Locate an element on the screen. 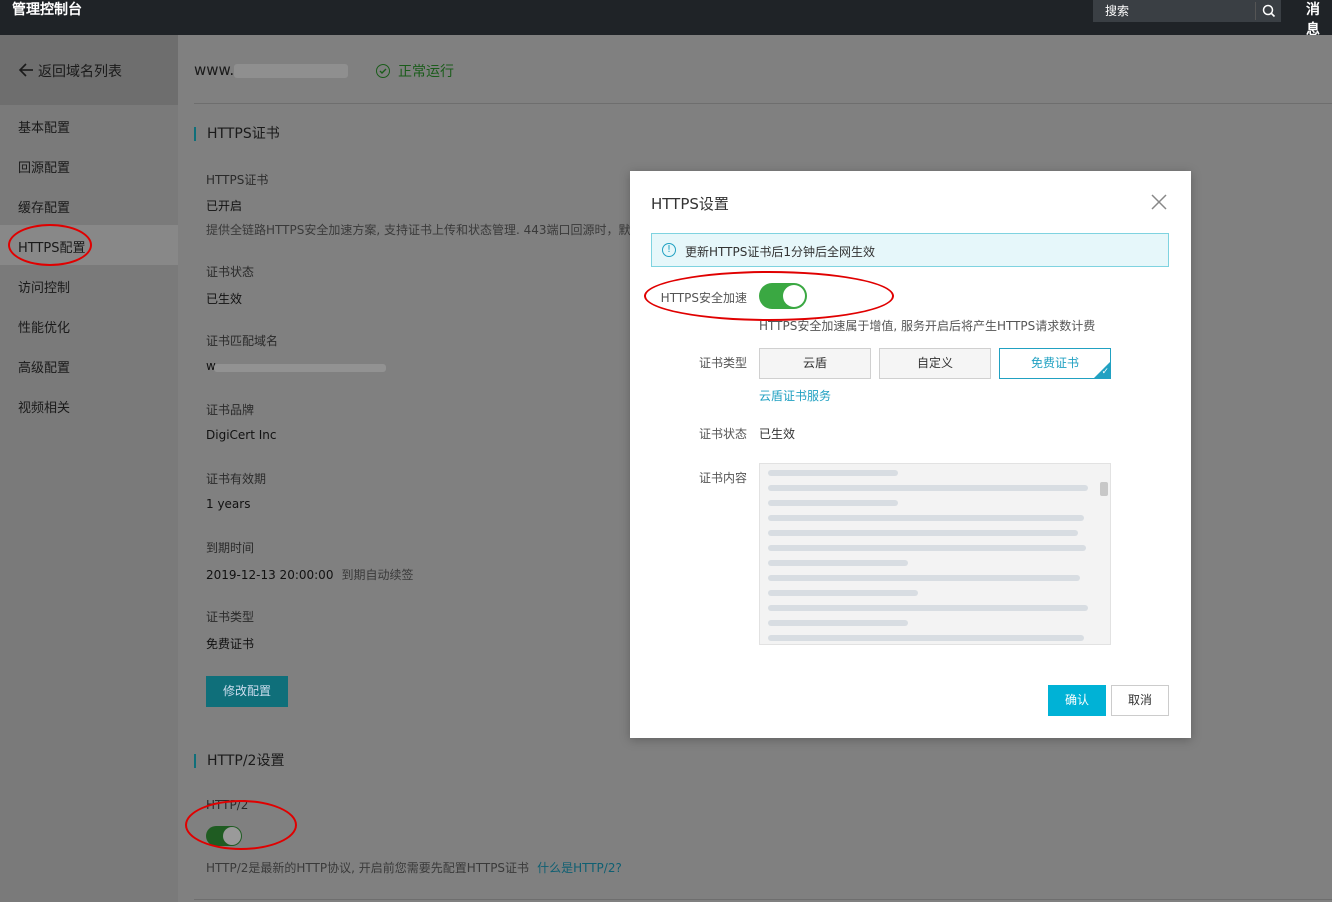 This screenshot has height=902, width=1332. info-notice: ! 更新HTTPS证书后1分钟后全网生效 is located at coordinates (910, 250).